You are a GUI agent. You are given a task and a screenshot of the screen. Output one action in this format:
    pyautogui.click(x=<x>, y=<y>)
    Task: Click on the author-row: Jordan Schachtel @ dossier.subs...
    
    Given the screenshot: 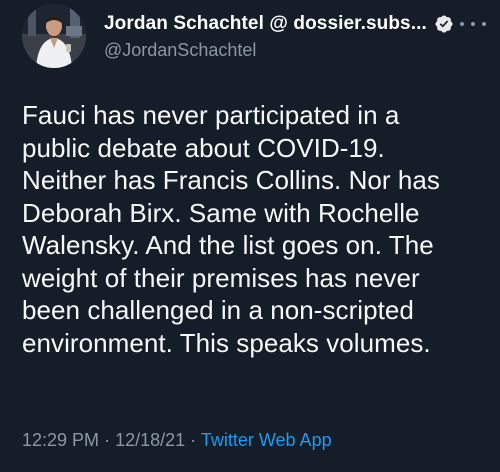 What is the action you would take?
    pyautogui.click(x=296, y=24)
    